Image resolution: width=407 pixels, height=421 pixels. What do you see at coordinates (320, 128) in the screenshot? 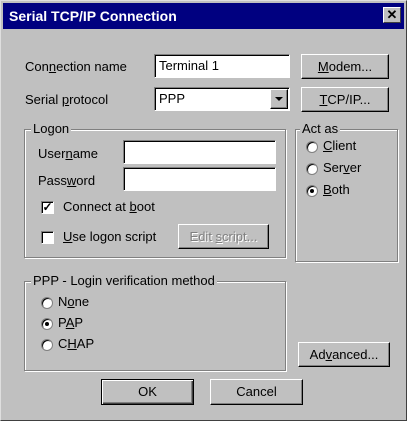
I see `act-as-group-title: Act as` at bounding box center [320, 128].